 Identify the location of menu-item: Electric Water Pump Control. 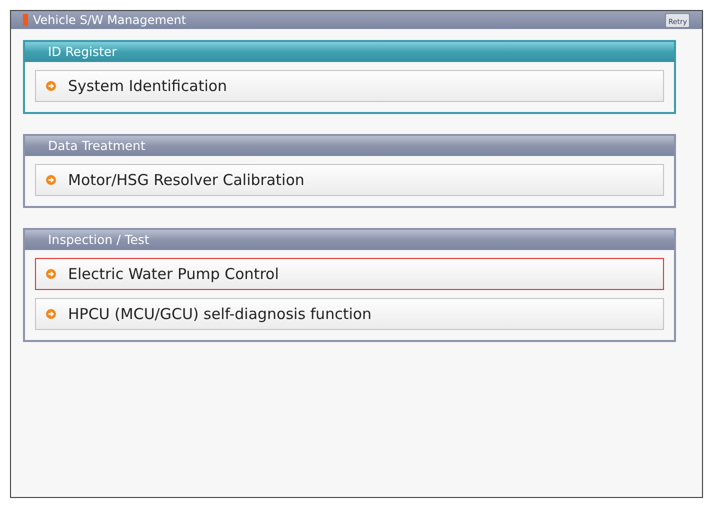
(349, 274).